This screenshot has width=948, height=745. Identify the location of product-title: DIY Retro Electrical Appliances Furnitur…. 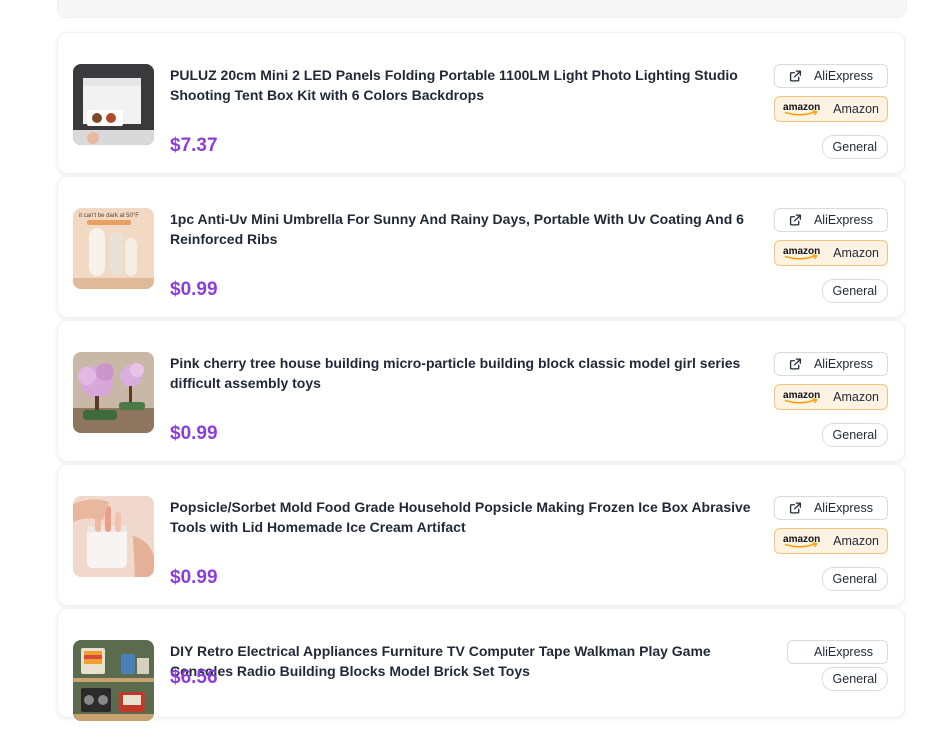
(470, 661).